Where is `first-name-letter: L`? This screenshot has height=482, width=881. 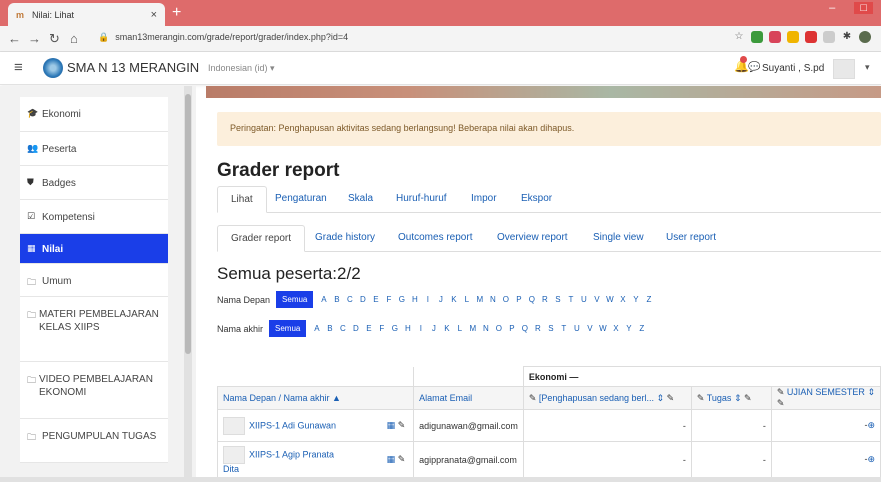
first-name-letter: L is located at coordinates (466, 299).